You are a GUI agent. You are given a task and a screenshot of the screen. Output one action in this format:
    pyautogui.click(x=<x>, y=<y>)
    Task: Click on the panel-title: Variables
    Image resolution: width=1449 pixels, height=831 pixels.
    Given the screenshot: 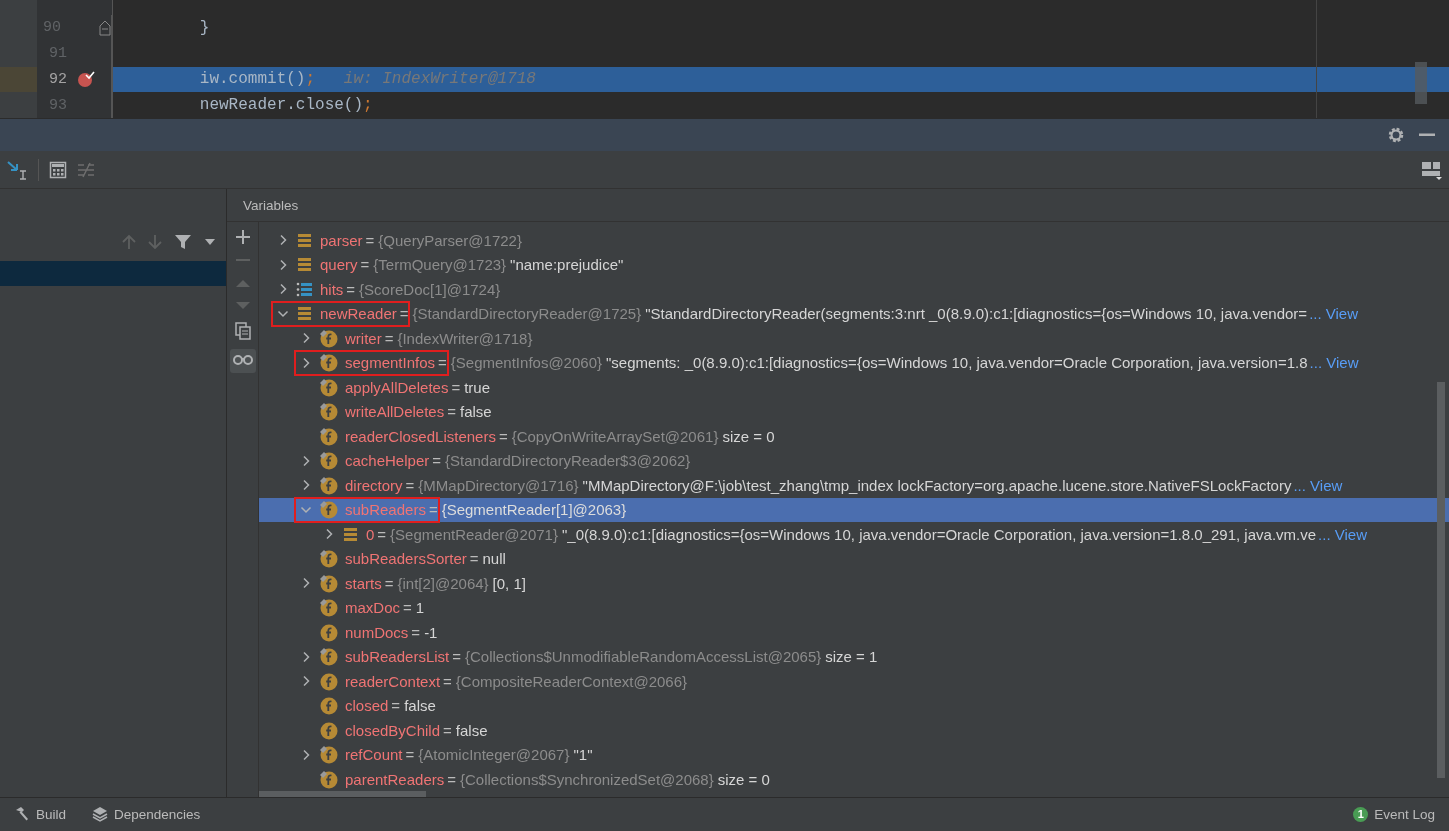 What is the action you would take?
    pyautogui.click(x=271, y=205)
    